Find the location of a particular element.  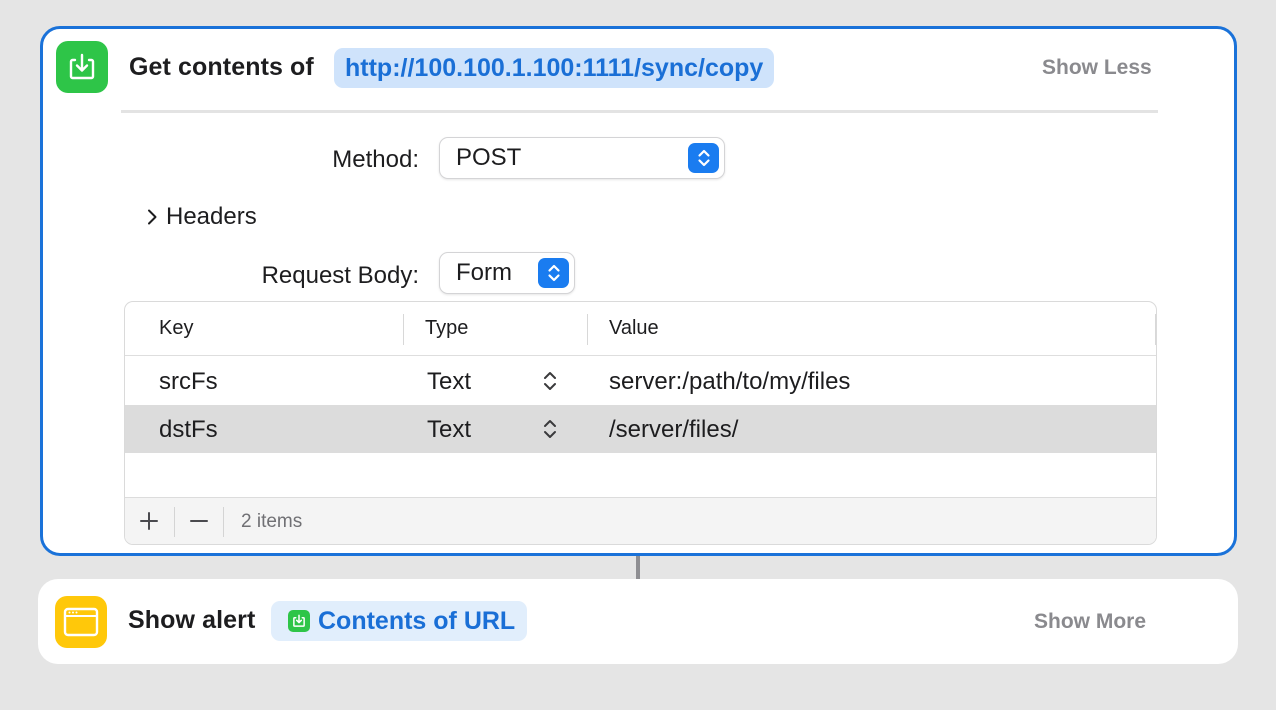

plus-icon is located at coordinates (149, 521).